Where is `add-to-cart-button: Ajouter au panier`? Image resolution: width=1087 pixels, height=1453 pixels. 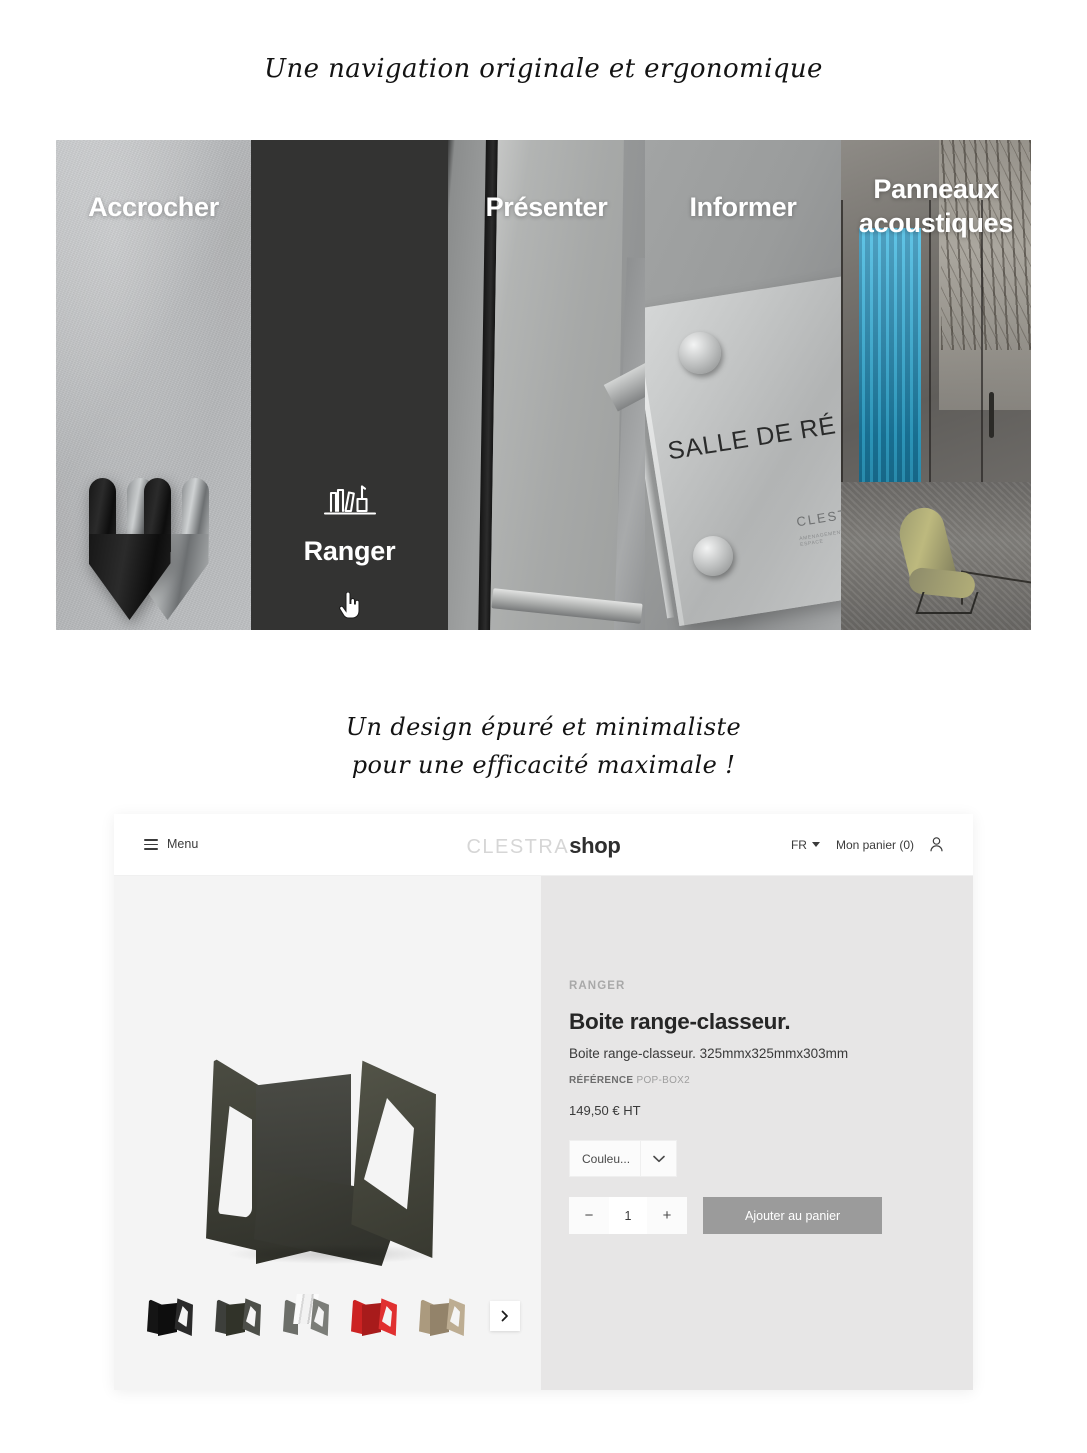 add-to-cart-button: Ajouter au panier is located at coordinates (793, 1215).